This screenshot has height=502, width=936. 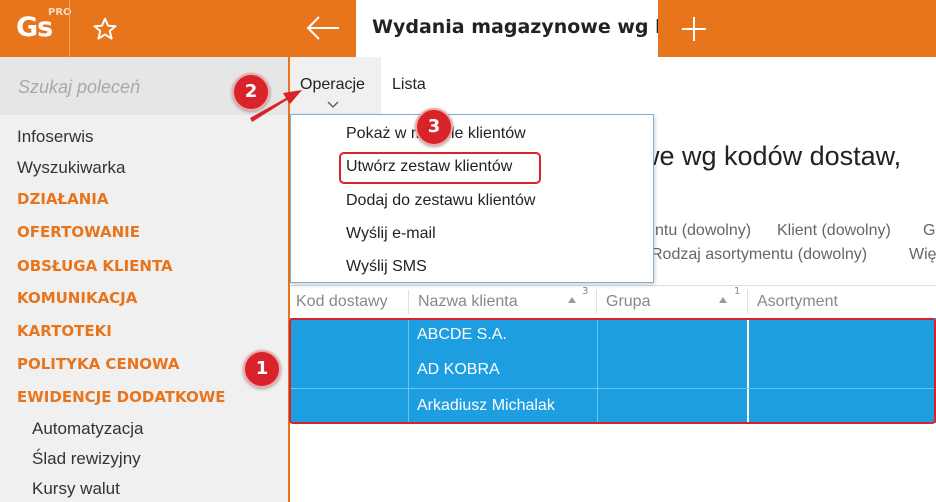 What do you see at coordinates (386, 267) in the screenshot?
I see `menu-item-wyslij-sms: Wyślij SMS` at bounding box center [386, 267].